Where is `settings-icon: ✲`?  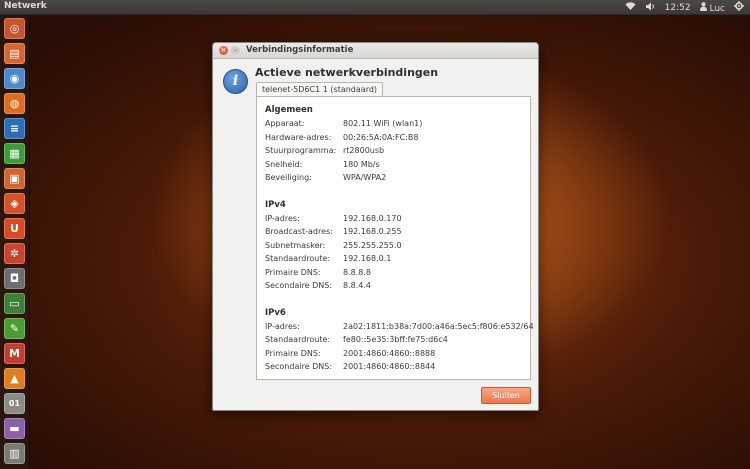 settings-icon: ✲ is located at coordinates (14, 253).